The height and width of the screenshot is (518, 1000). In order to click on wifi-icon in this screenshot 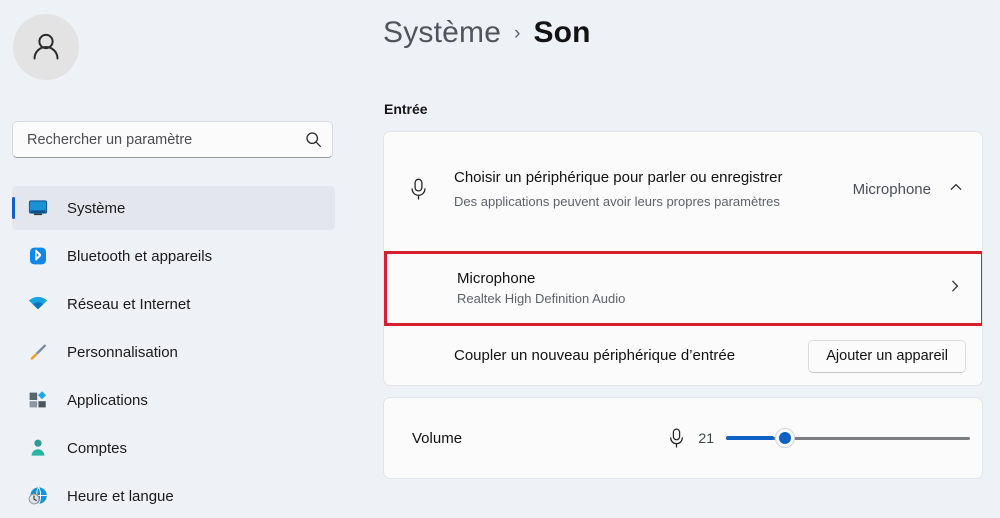, I will do `click(38, 304)`.